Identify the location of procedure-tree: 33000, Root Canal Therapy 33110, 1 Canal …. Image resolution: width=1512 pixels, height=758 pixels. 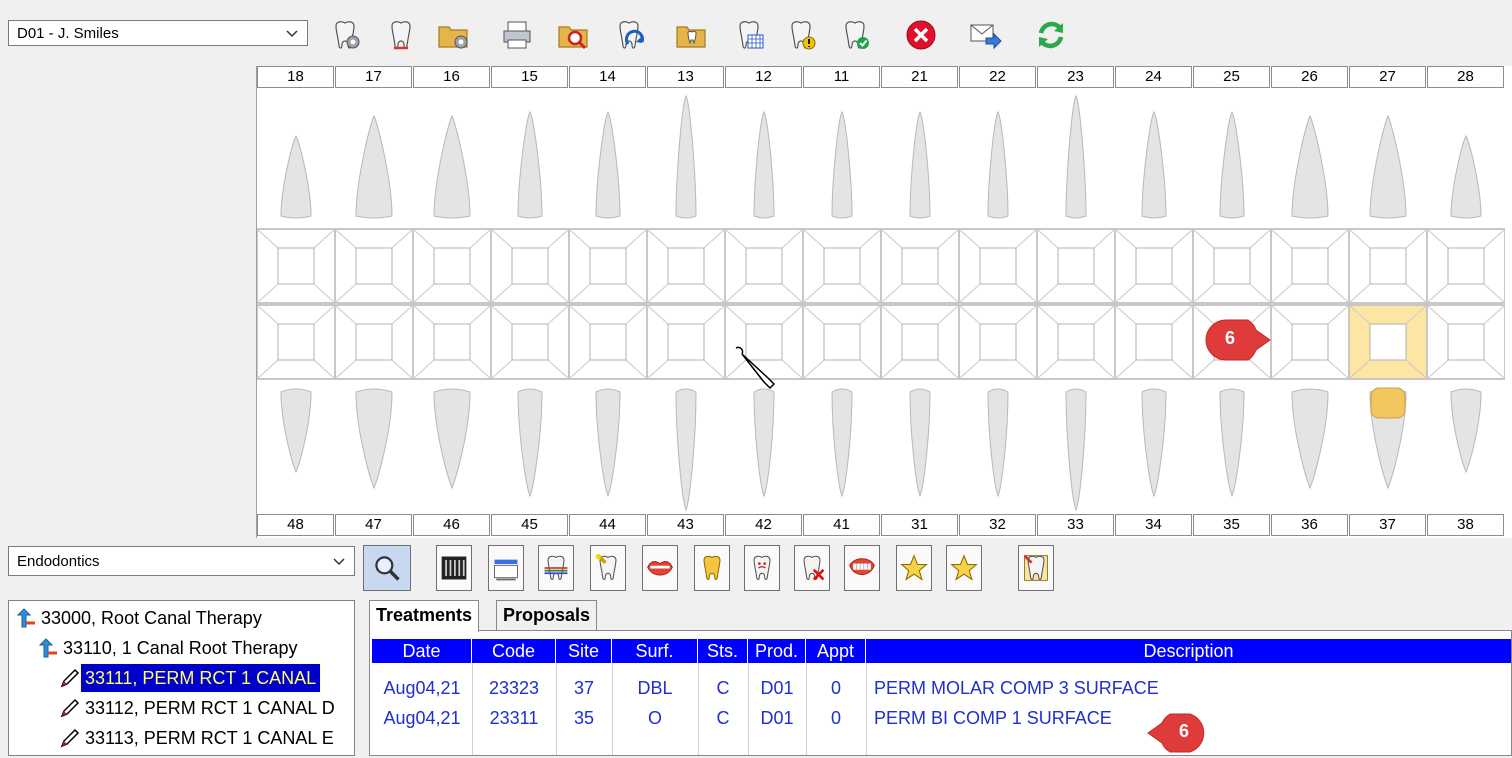
(181, 678).